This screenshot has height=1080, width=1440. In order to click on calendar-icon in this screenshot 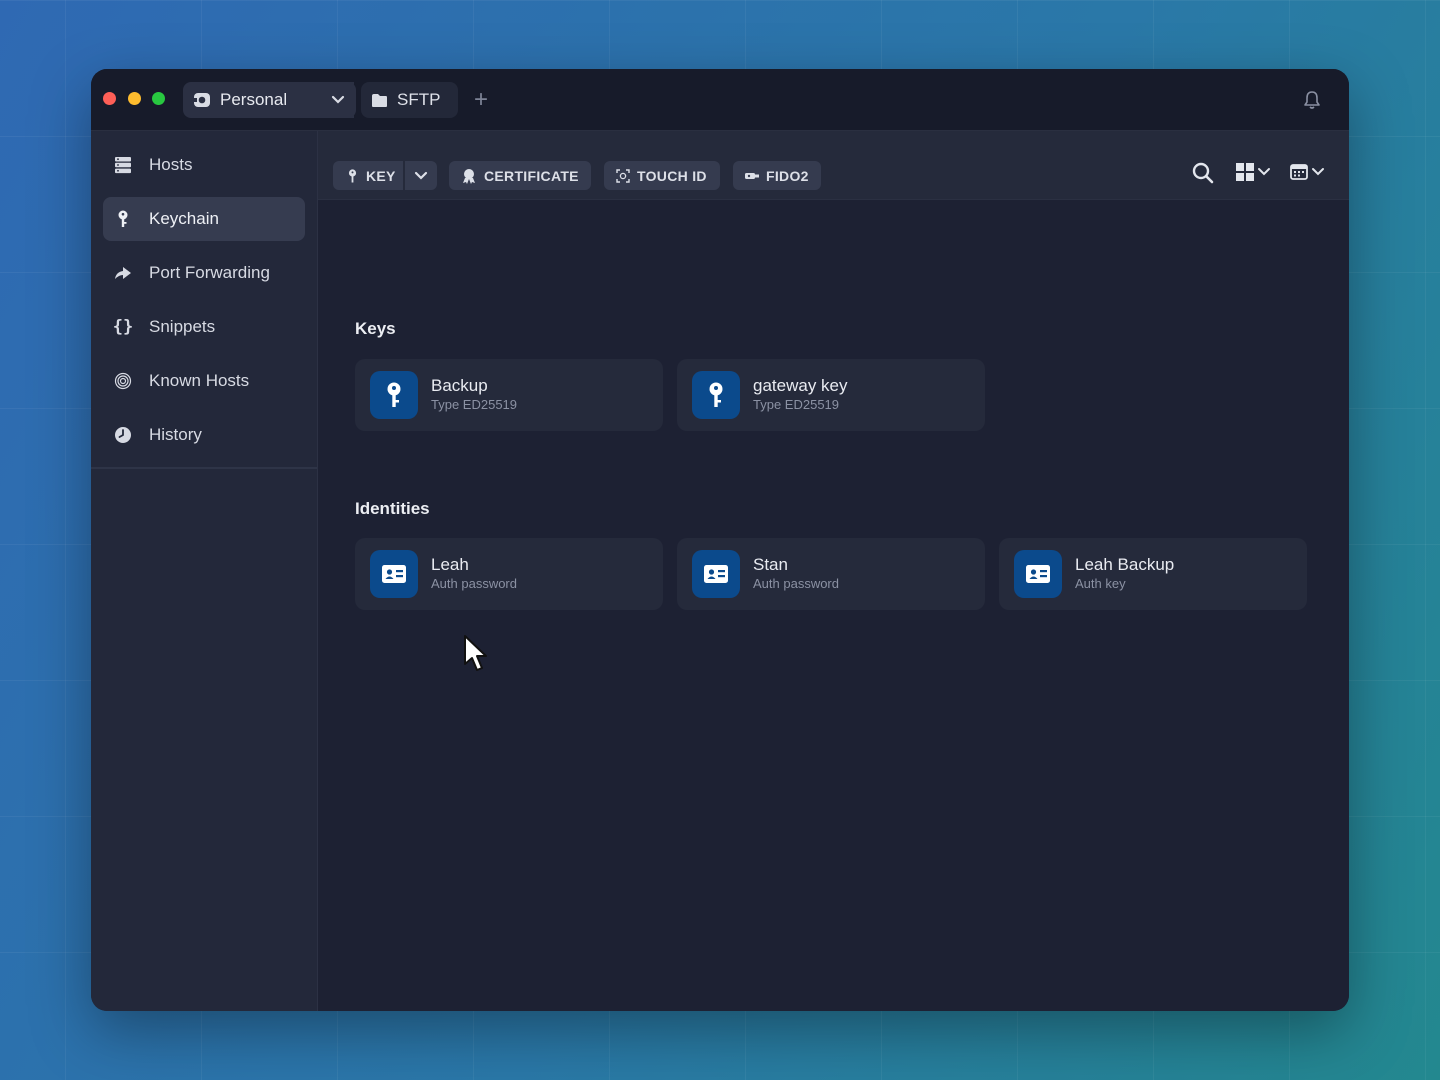, I will do `click(1299, 172)`.